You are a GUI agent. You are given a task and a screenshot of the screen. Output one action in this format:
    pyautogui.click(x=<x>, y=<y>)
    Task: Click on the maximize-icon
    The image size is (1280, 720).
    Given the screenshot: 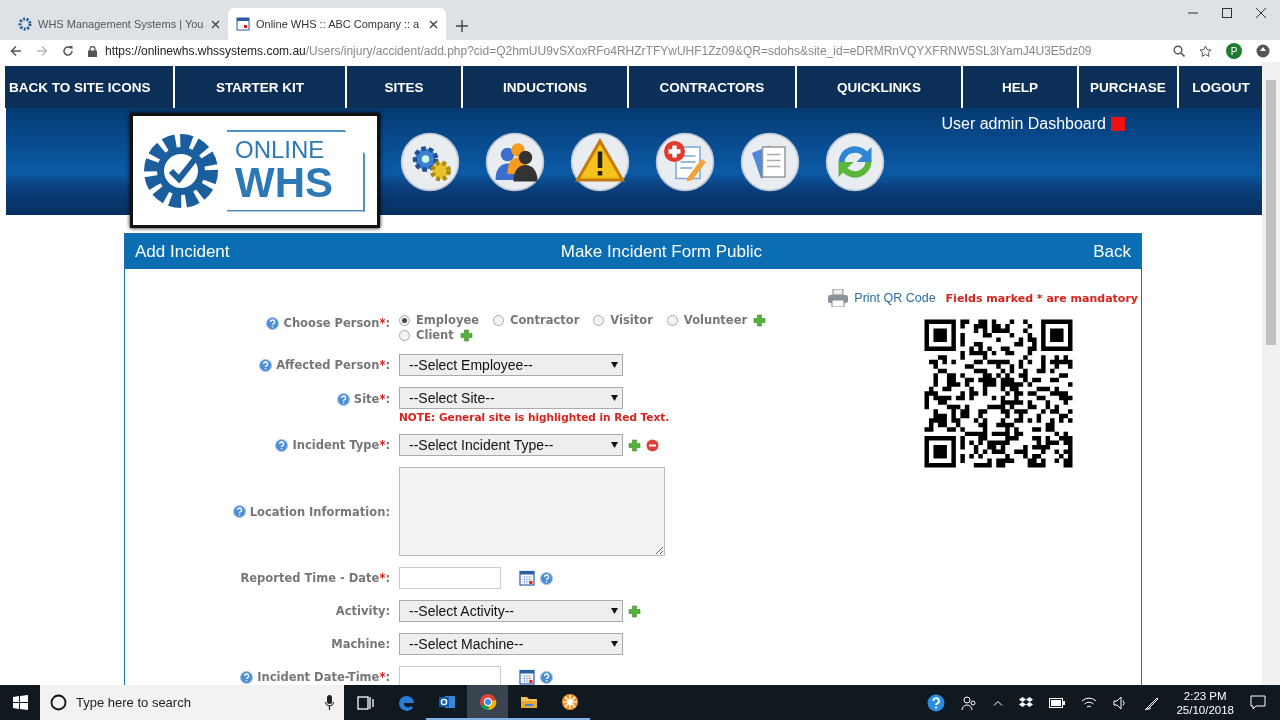 What is the action you would take?
    pyautogui.click(x=1227, y=13)
    